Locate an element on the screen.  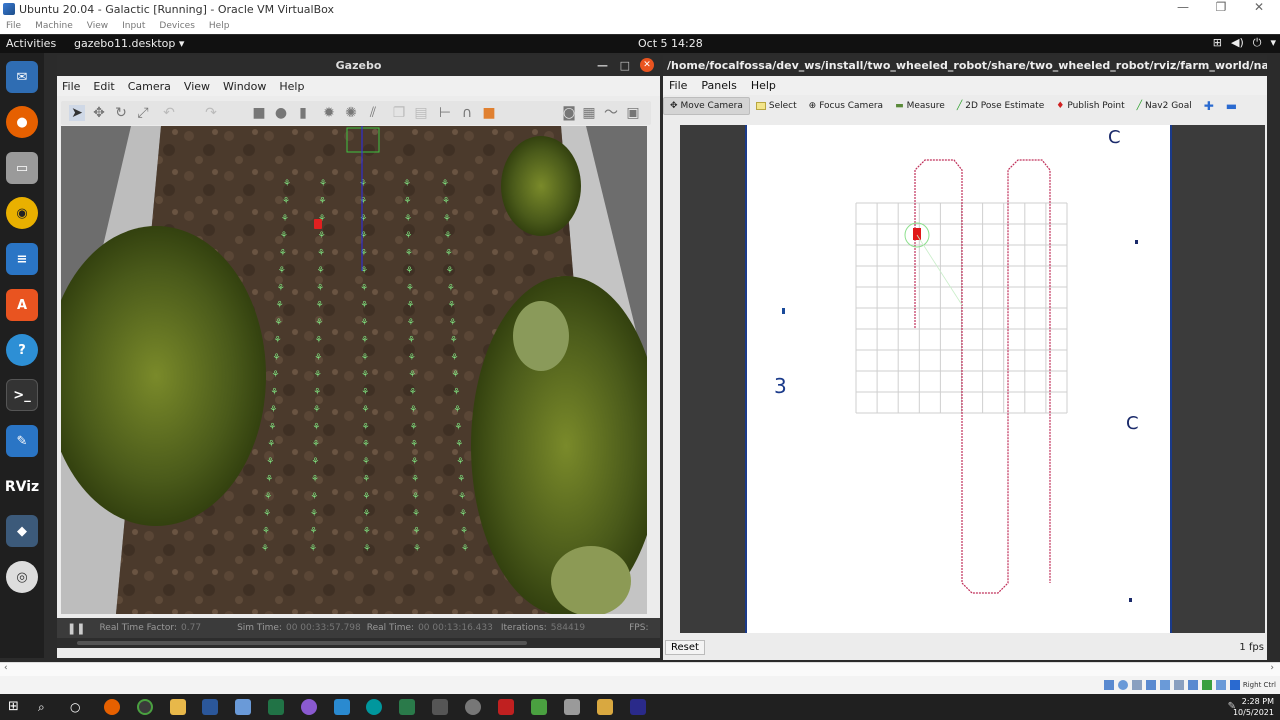
snap-icon: ∩ is located at coordinates (467, 113).